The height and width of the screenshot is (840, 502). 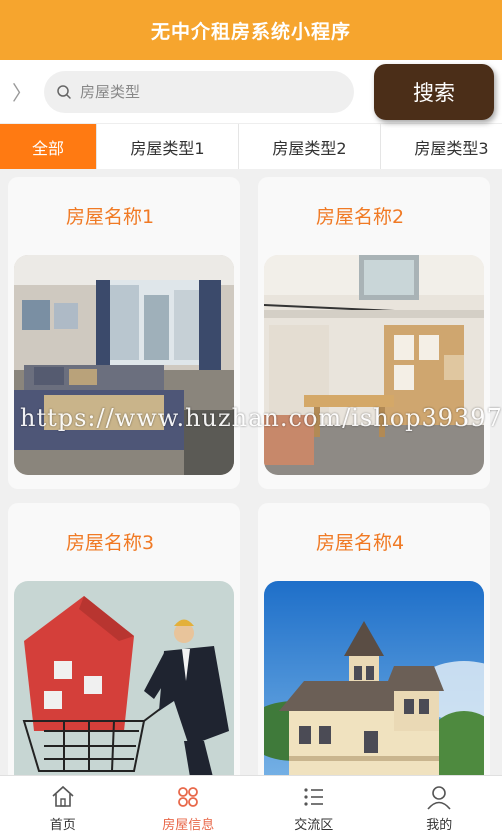 What do you see at coordinates (441, 146) in the screenshot?
I see `tab-type-3: 房屋类型3` at bounding box center [441, 146].